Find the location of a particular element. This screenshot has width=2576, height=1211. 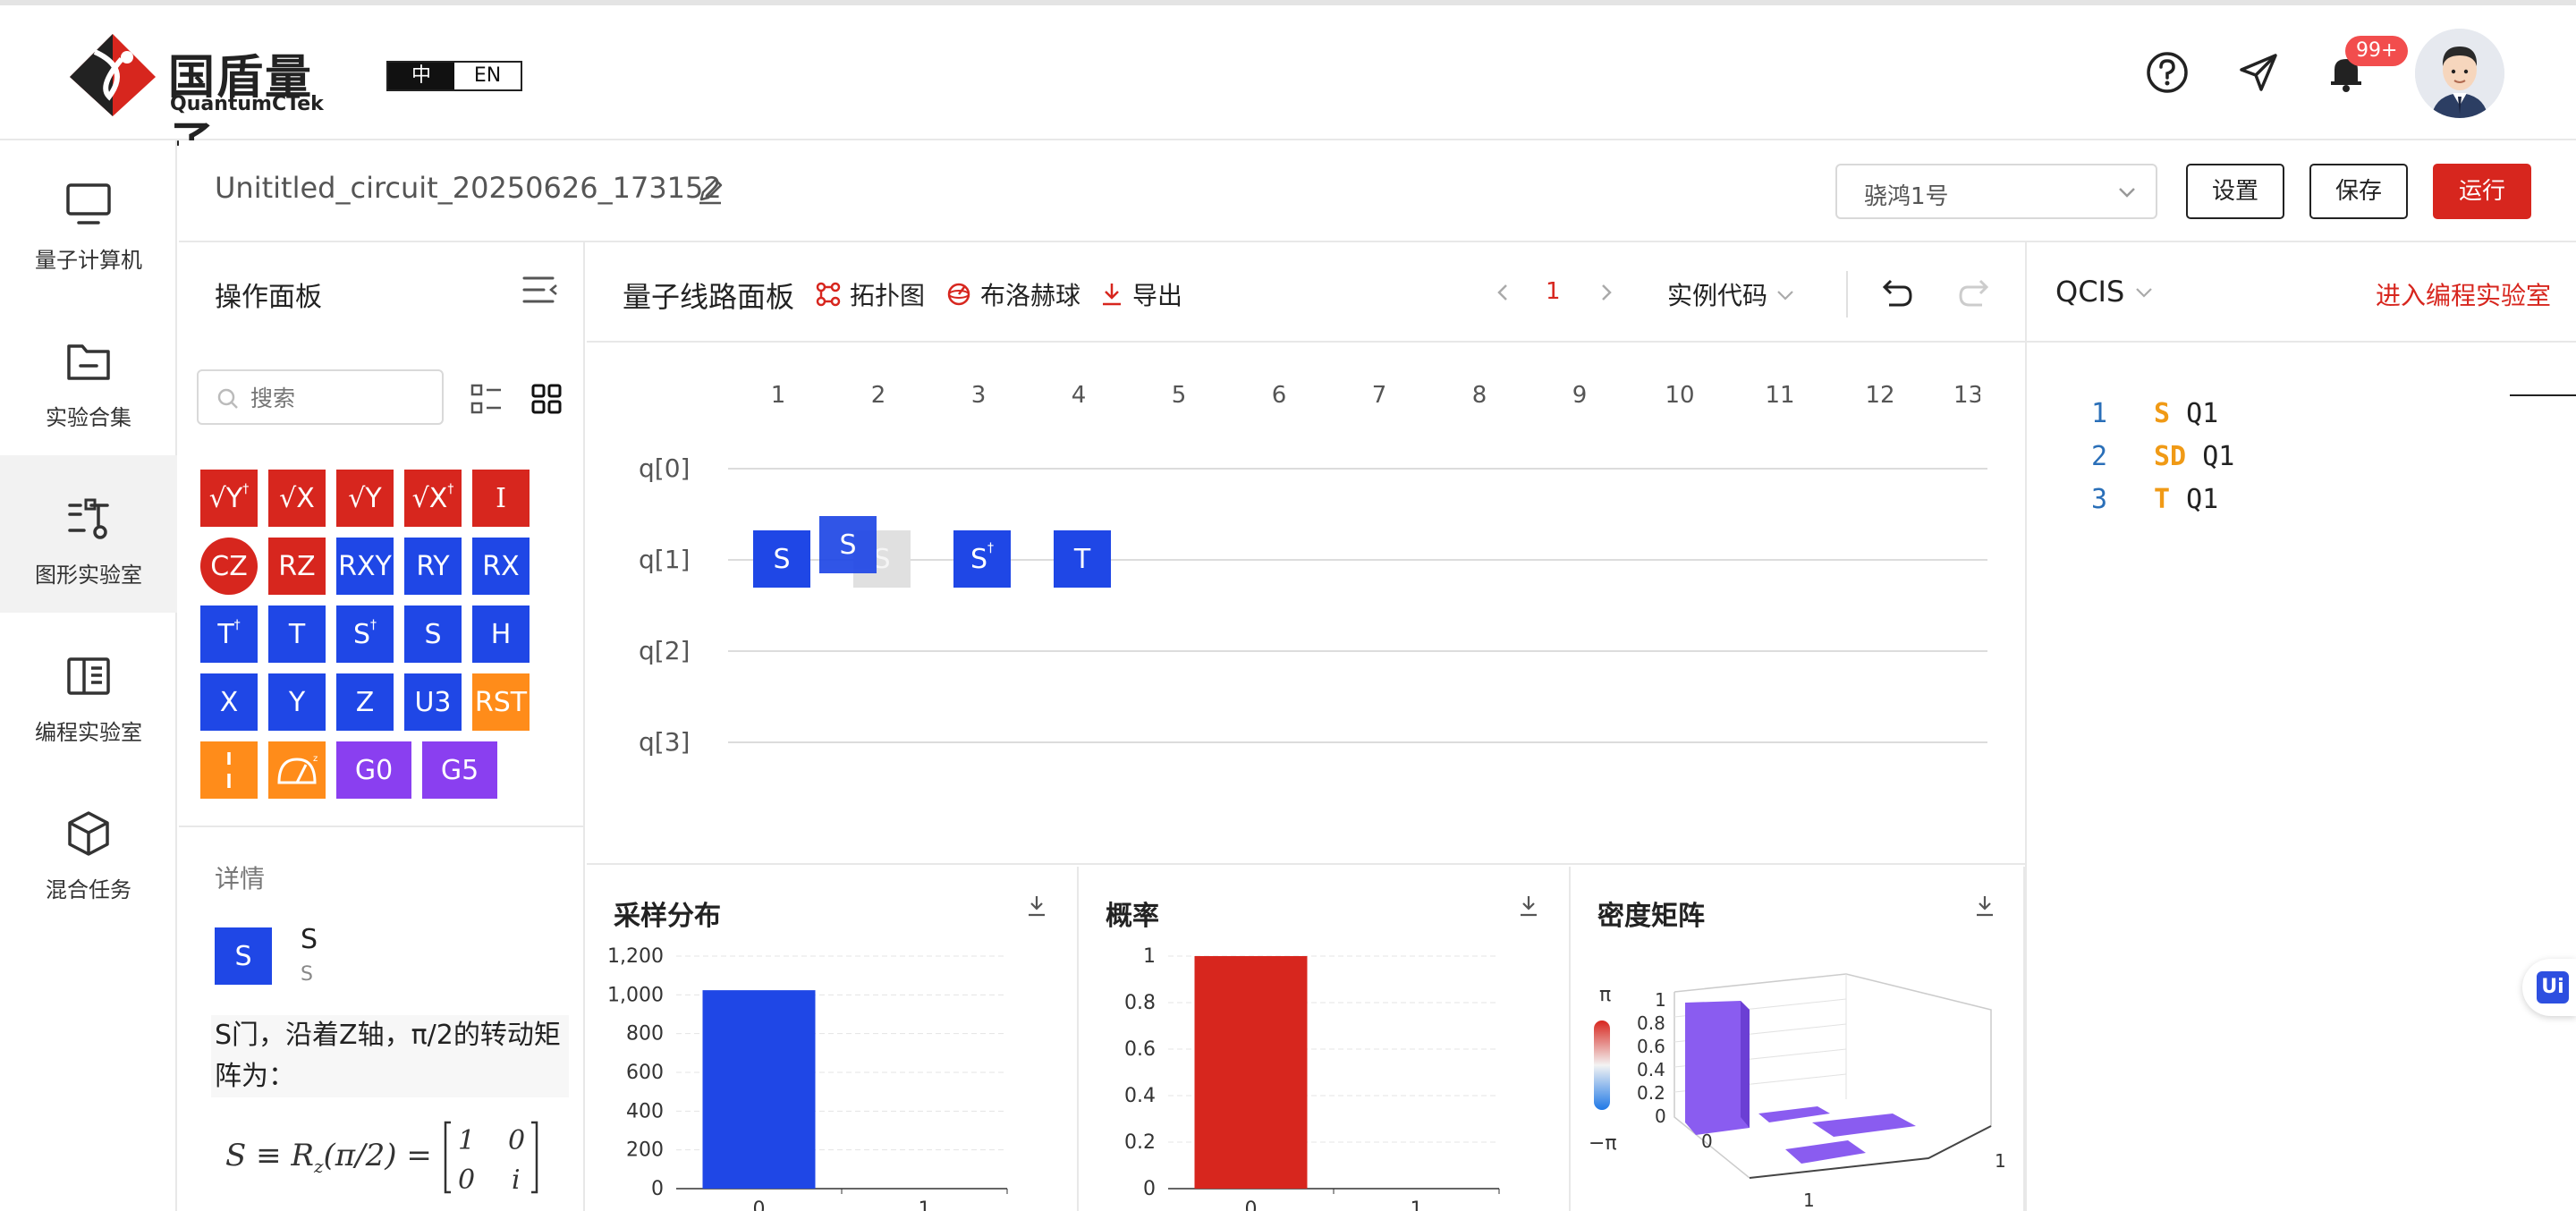

gate-matrix-formula: S ≡ Rz(π/2) = 1 0 0 i is located at coordinates (382, 1157).